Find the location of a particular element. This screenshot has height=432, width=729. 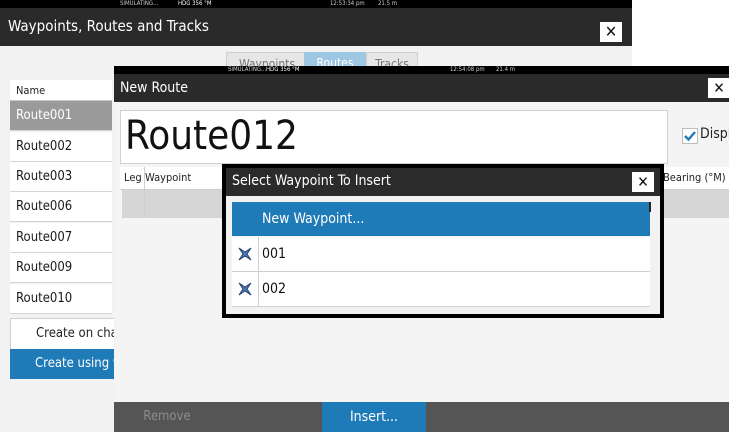

front-close-button: ✕ is located at coordinates (718, 88).